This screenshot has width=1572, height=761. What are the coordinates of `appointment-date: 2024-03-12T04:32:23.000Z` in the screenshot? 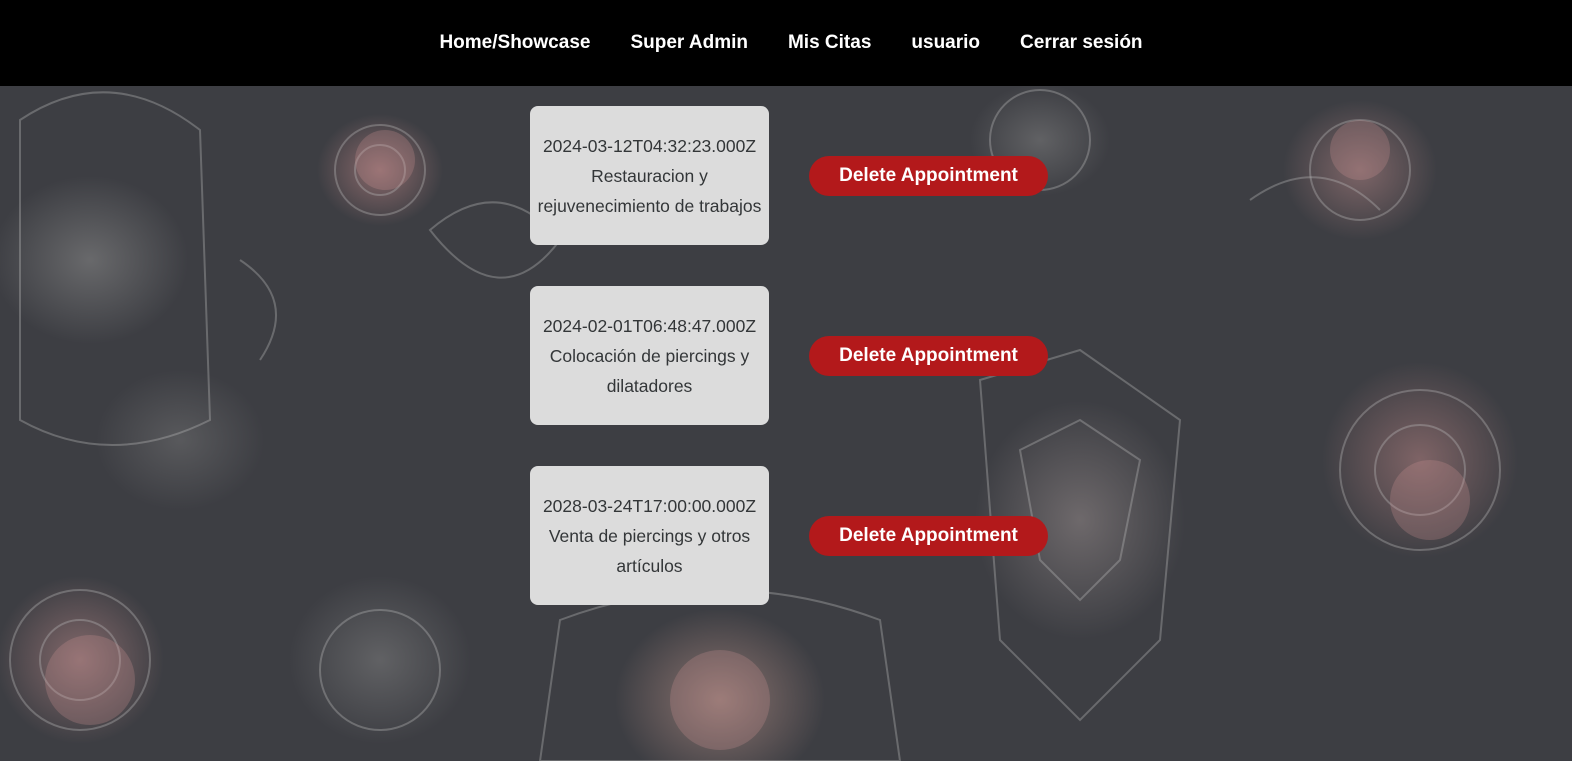 It's located at (649, 145).